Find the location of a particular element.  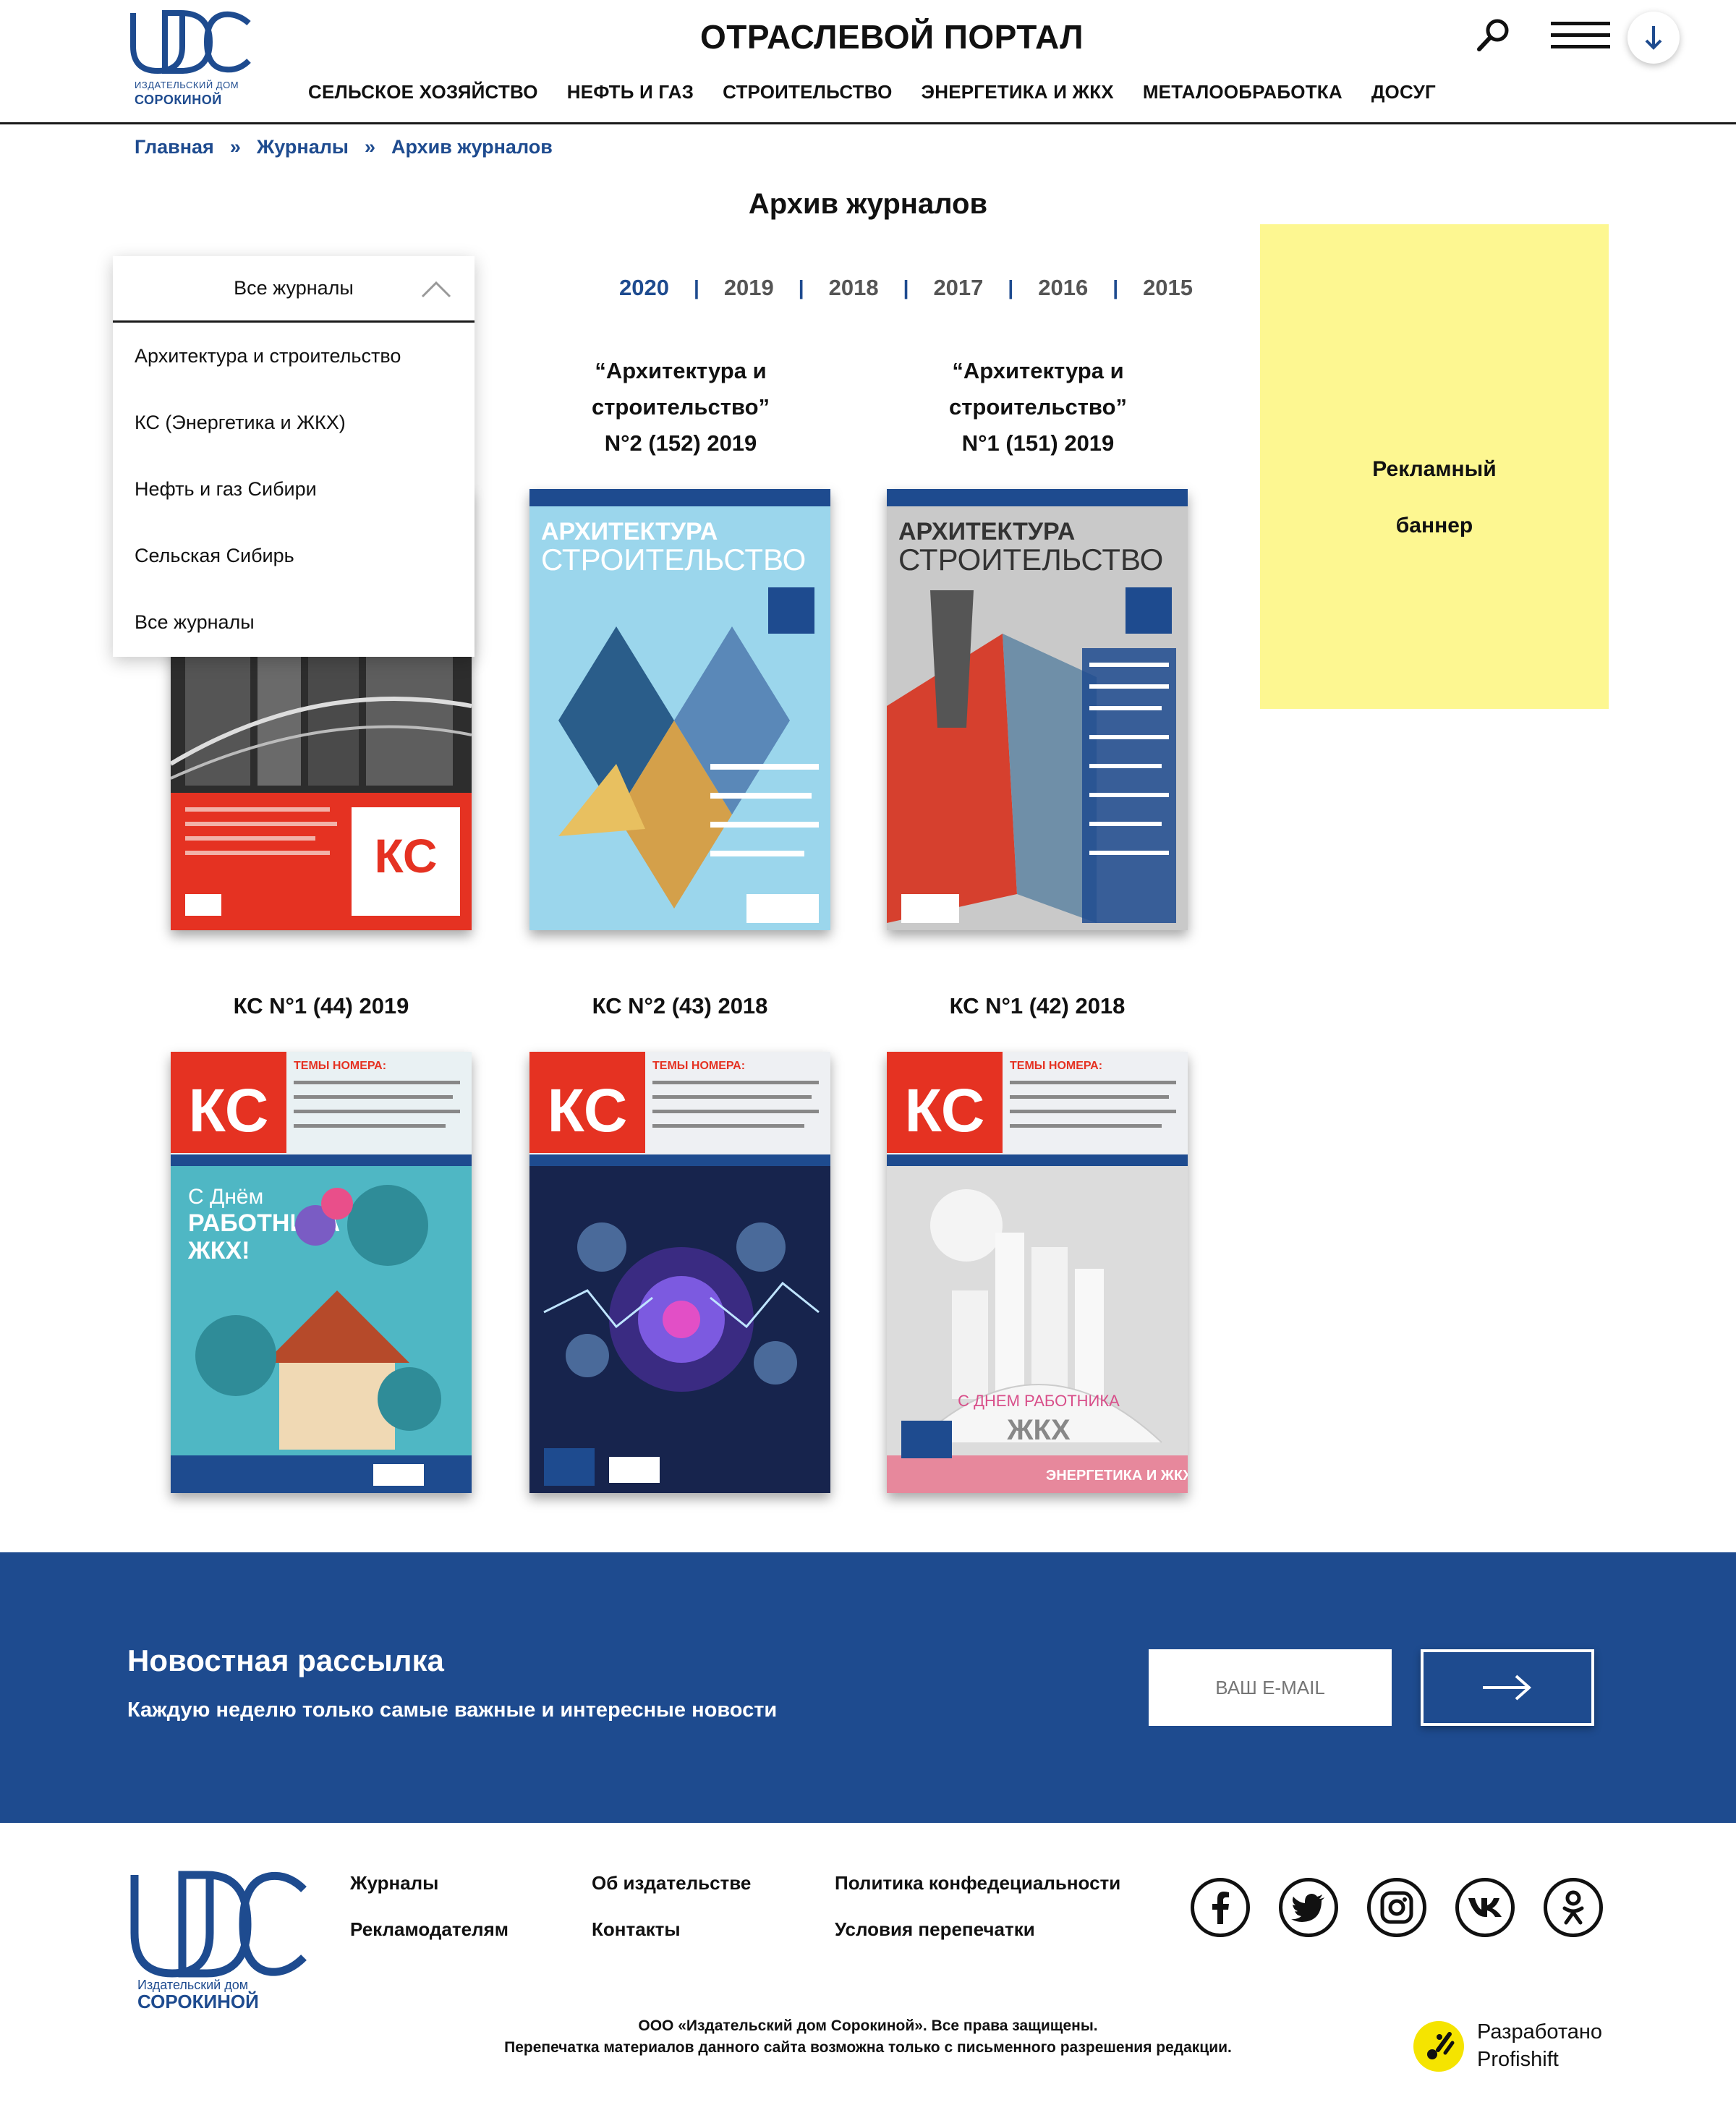

arrow-right-icon is located at coordinates (1508, 1688).